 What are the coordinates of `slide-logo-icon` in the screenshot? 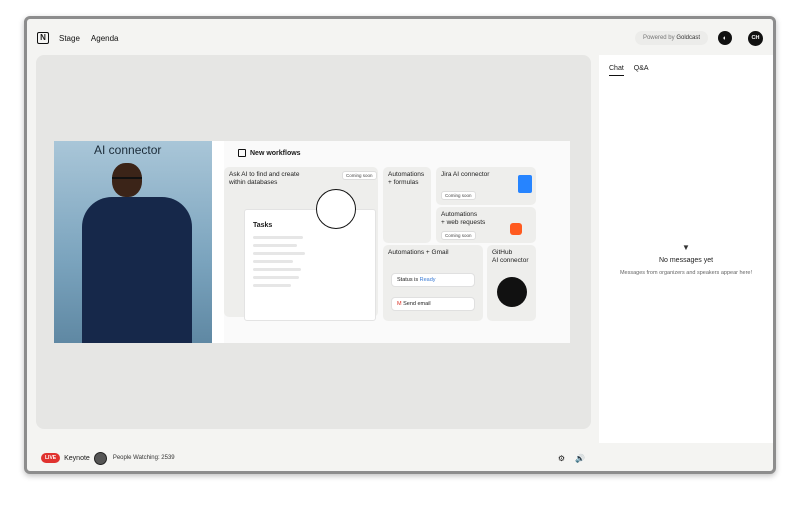 It's located at (242, 153).